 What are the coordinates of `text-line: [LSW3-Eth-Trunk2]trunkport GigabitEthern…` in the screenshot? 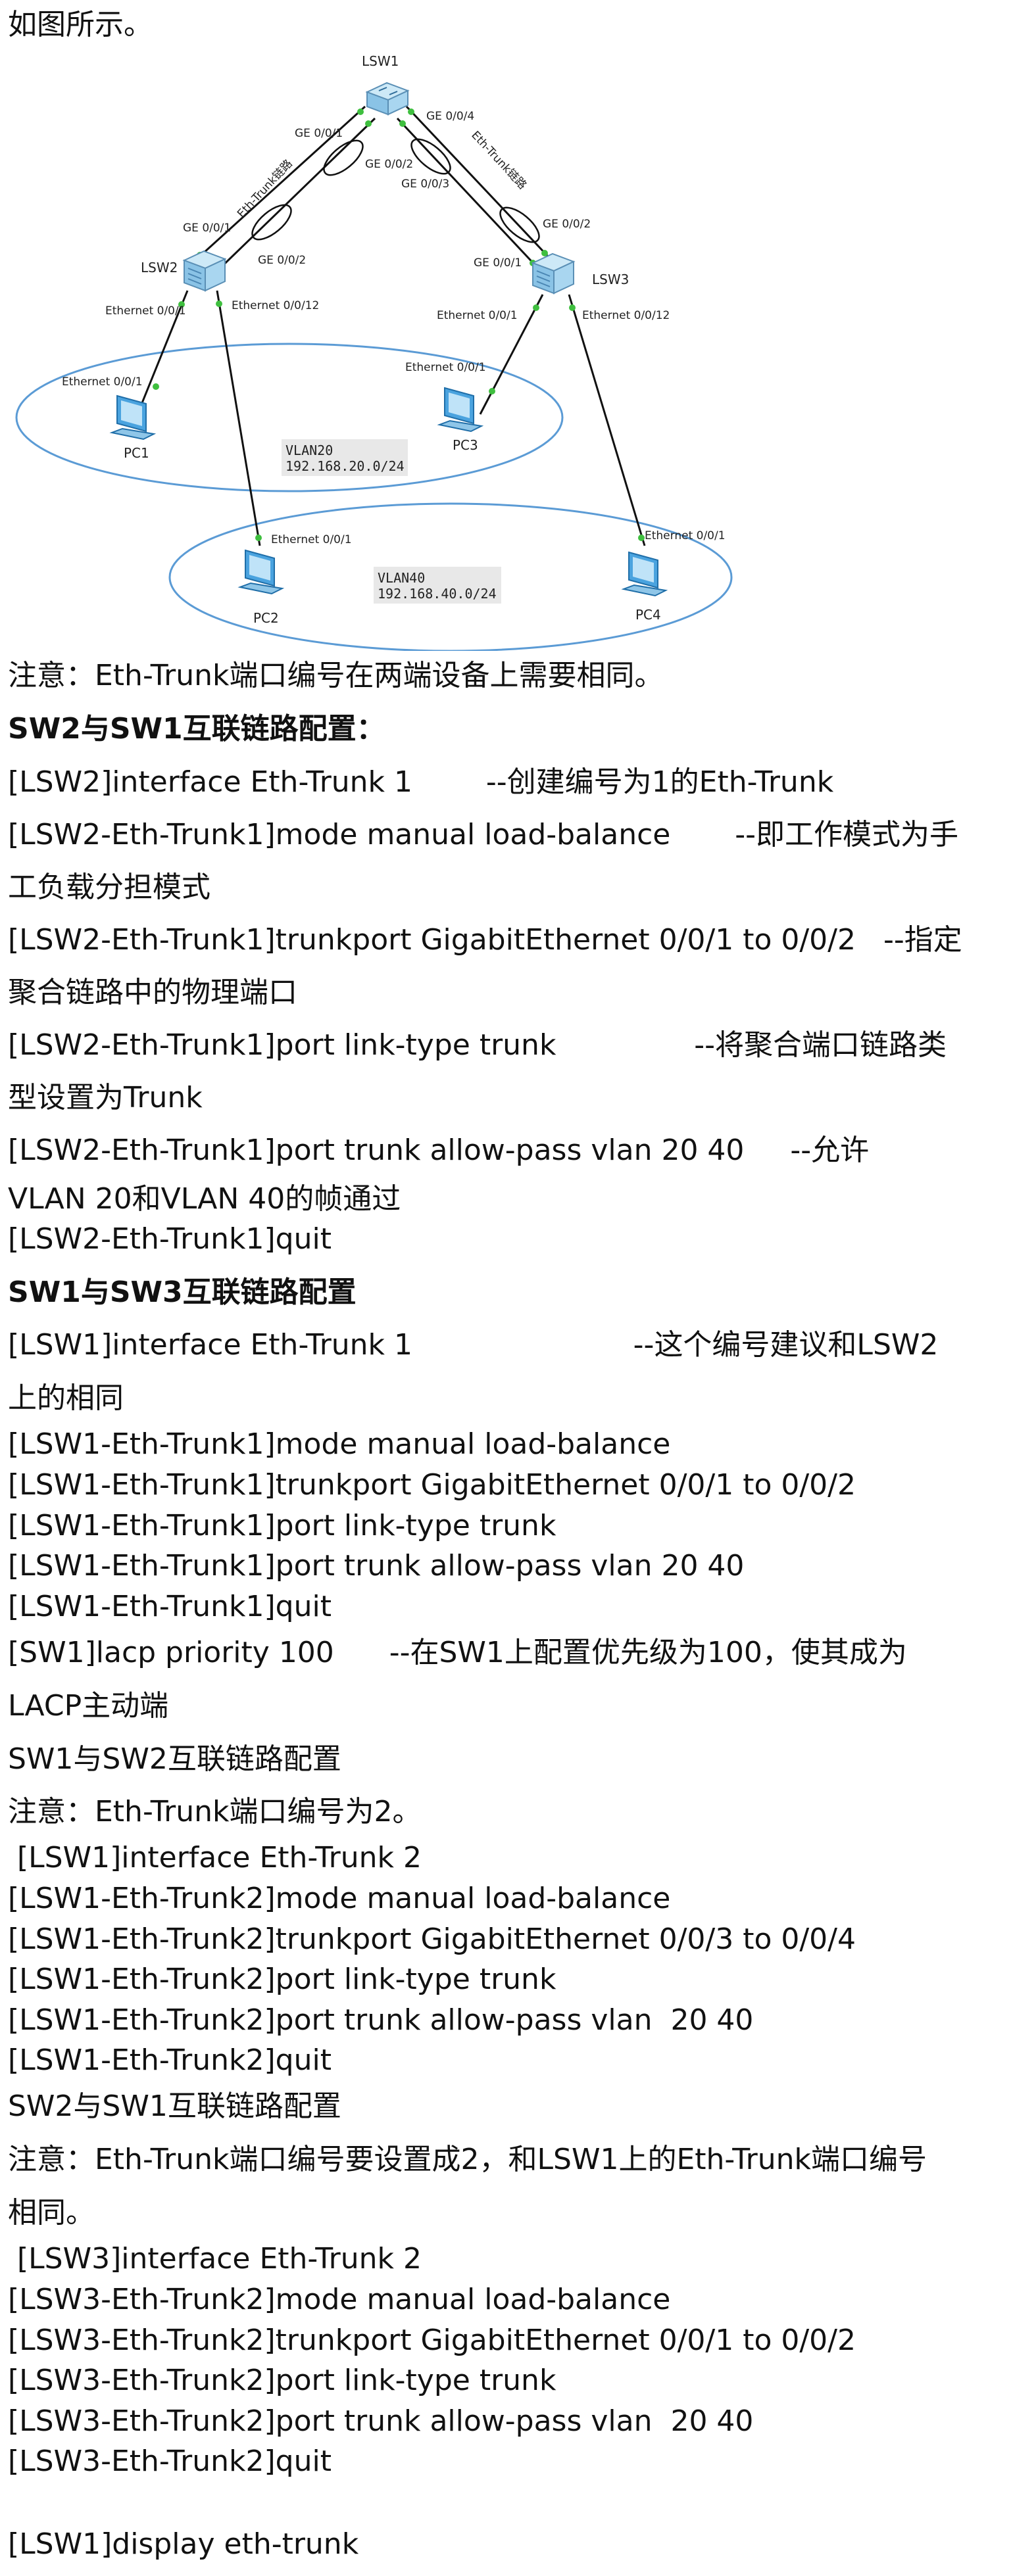 It's located at (432, 2341).